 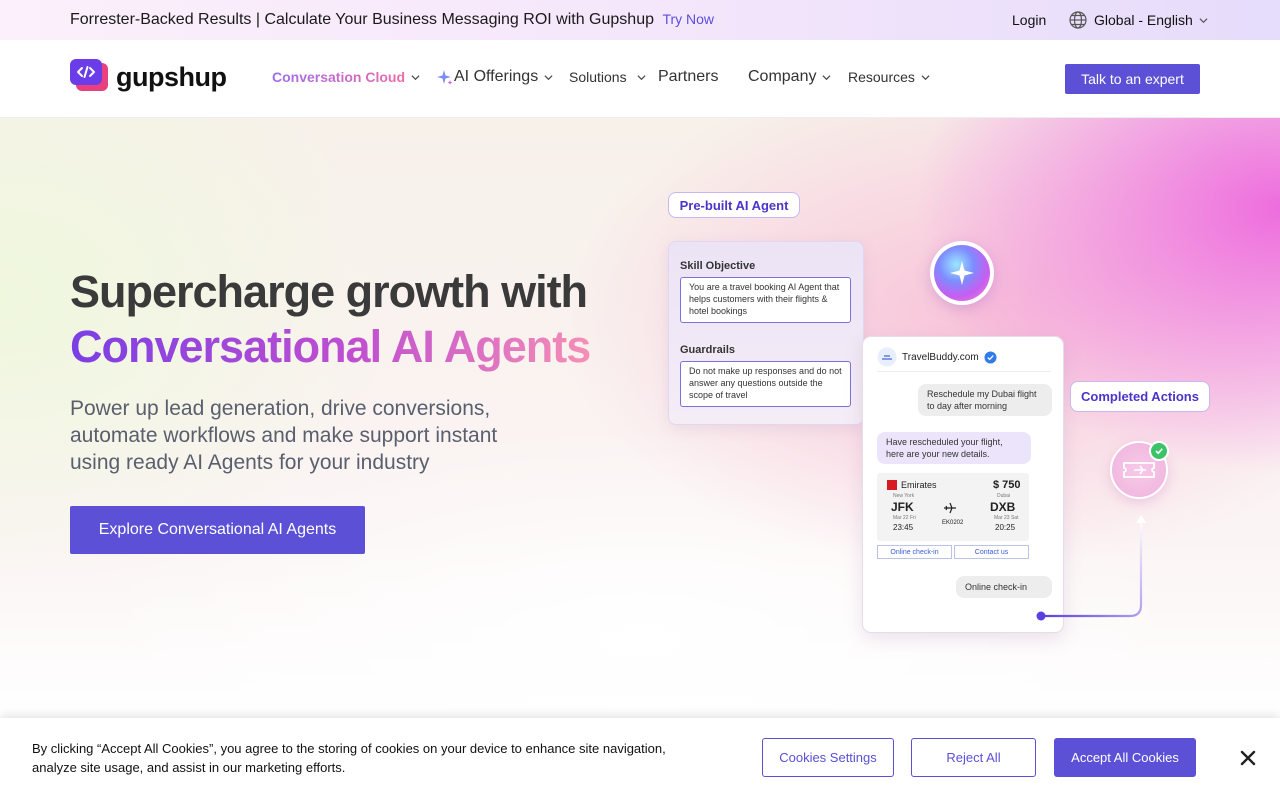 What do you see at coordinates (1006, 518) in the screenshot?
I see `to-date: Mar 23 Sat` at bounding box center [1006, 518].